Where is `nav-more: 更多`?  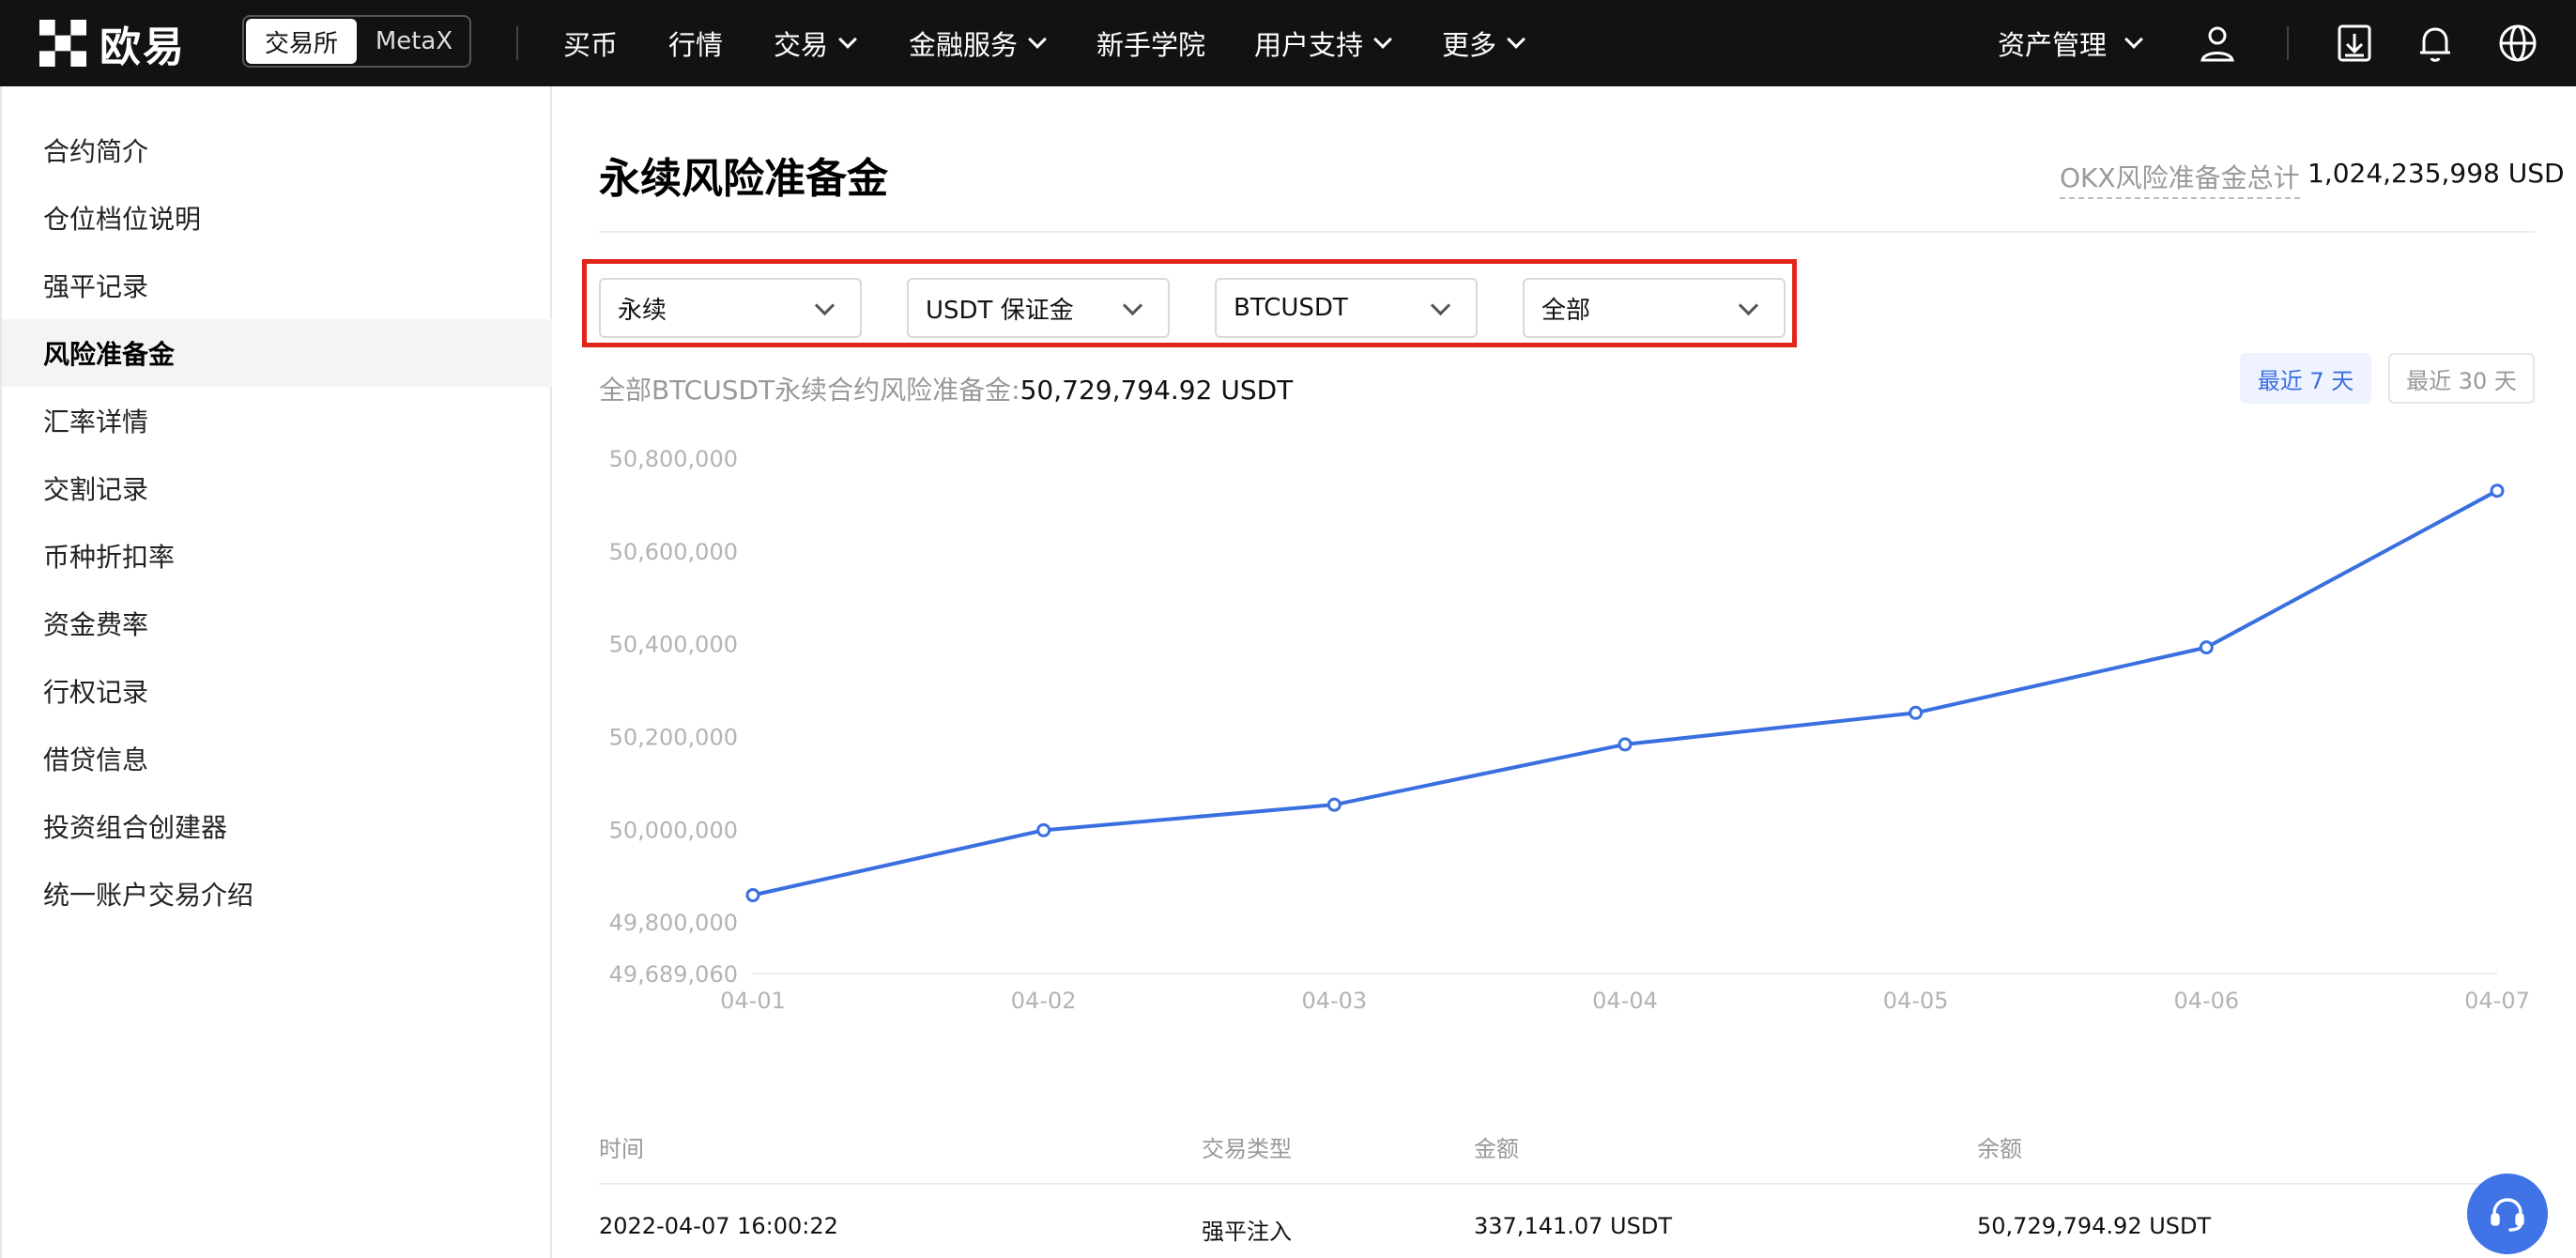 nav-more: 更多 is located at coordinates (1484, 43).